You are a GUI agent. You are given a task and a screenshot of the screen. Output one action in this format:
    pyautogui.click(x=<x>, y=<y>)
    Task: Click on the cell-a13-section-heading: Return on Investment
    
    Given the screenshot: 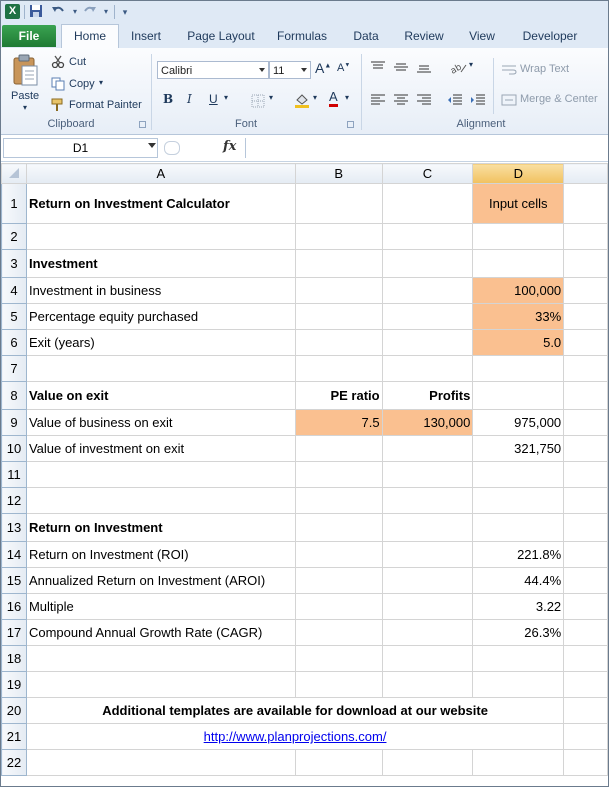 What is the action you would take?
    pyautogui.click(x=160, y=527)
    